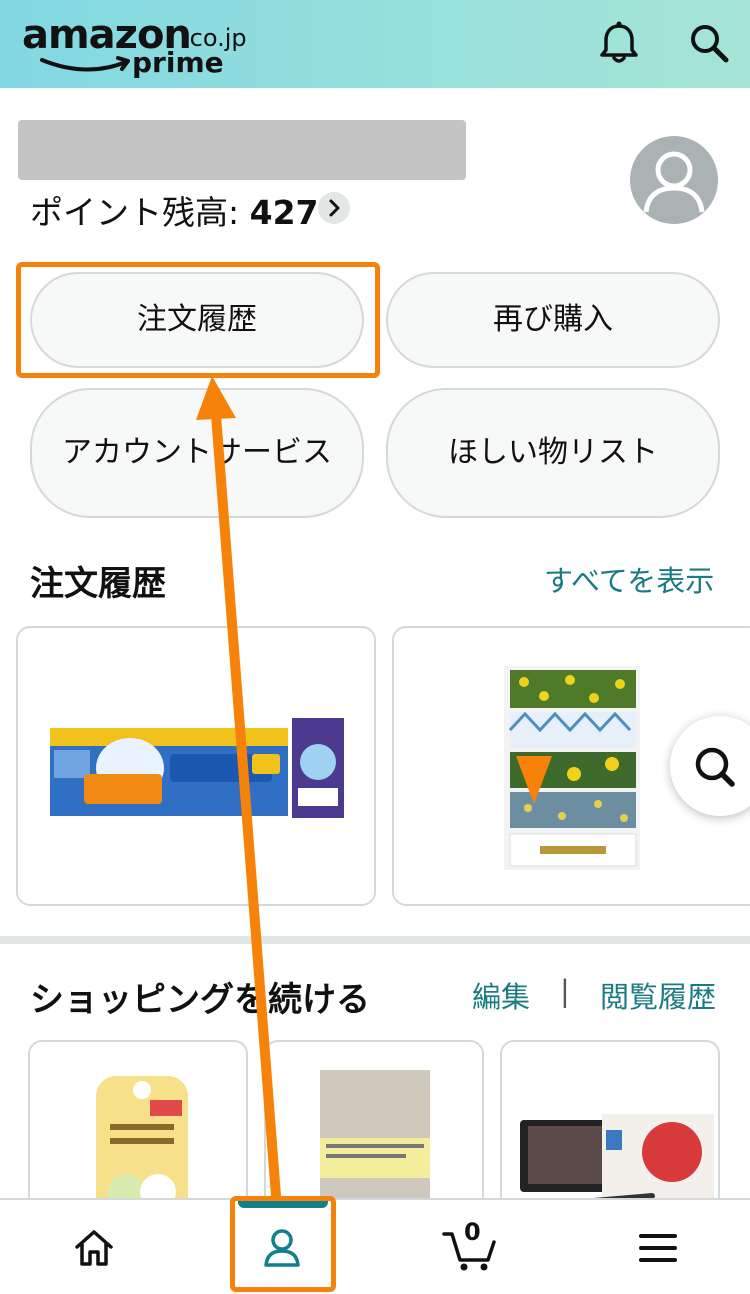  What do you see at coordinates (629, 579) in the screenshot?
I see `see-all-orders-link: すべてを表示` at bounding box center [629, 579].